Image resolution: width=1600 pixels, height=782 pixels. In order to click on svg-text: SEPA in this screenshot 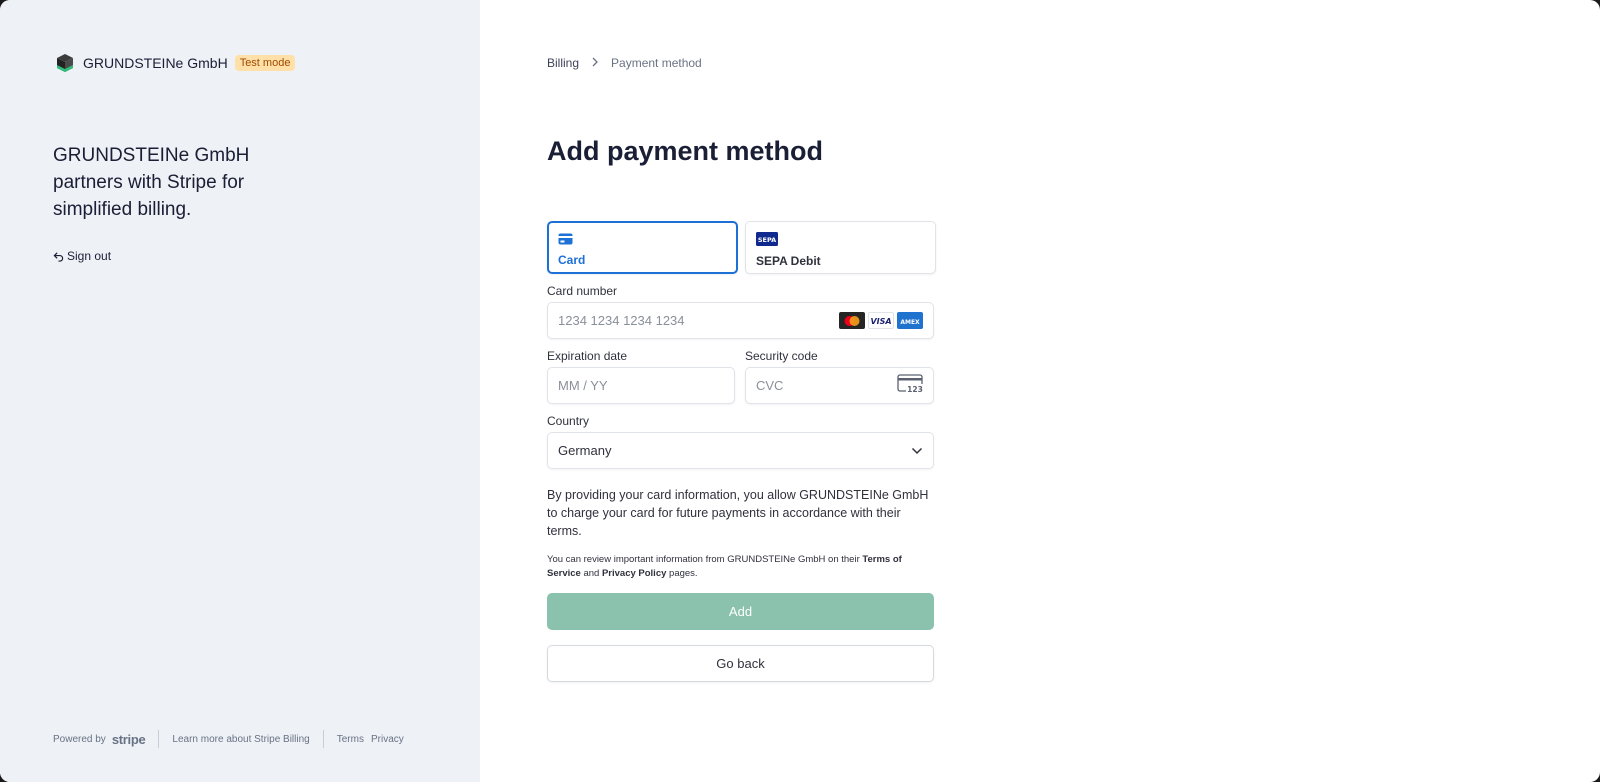, I will do `click(767, 240)`.